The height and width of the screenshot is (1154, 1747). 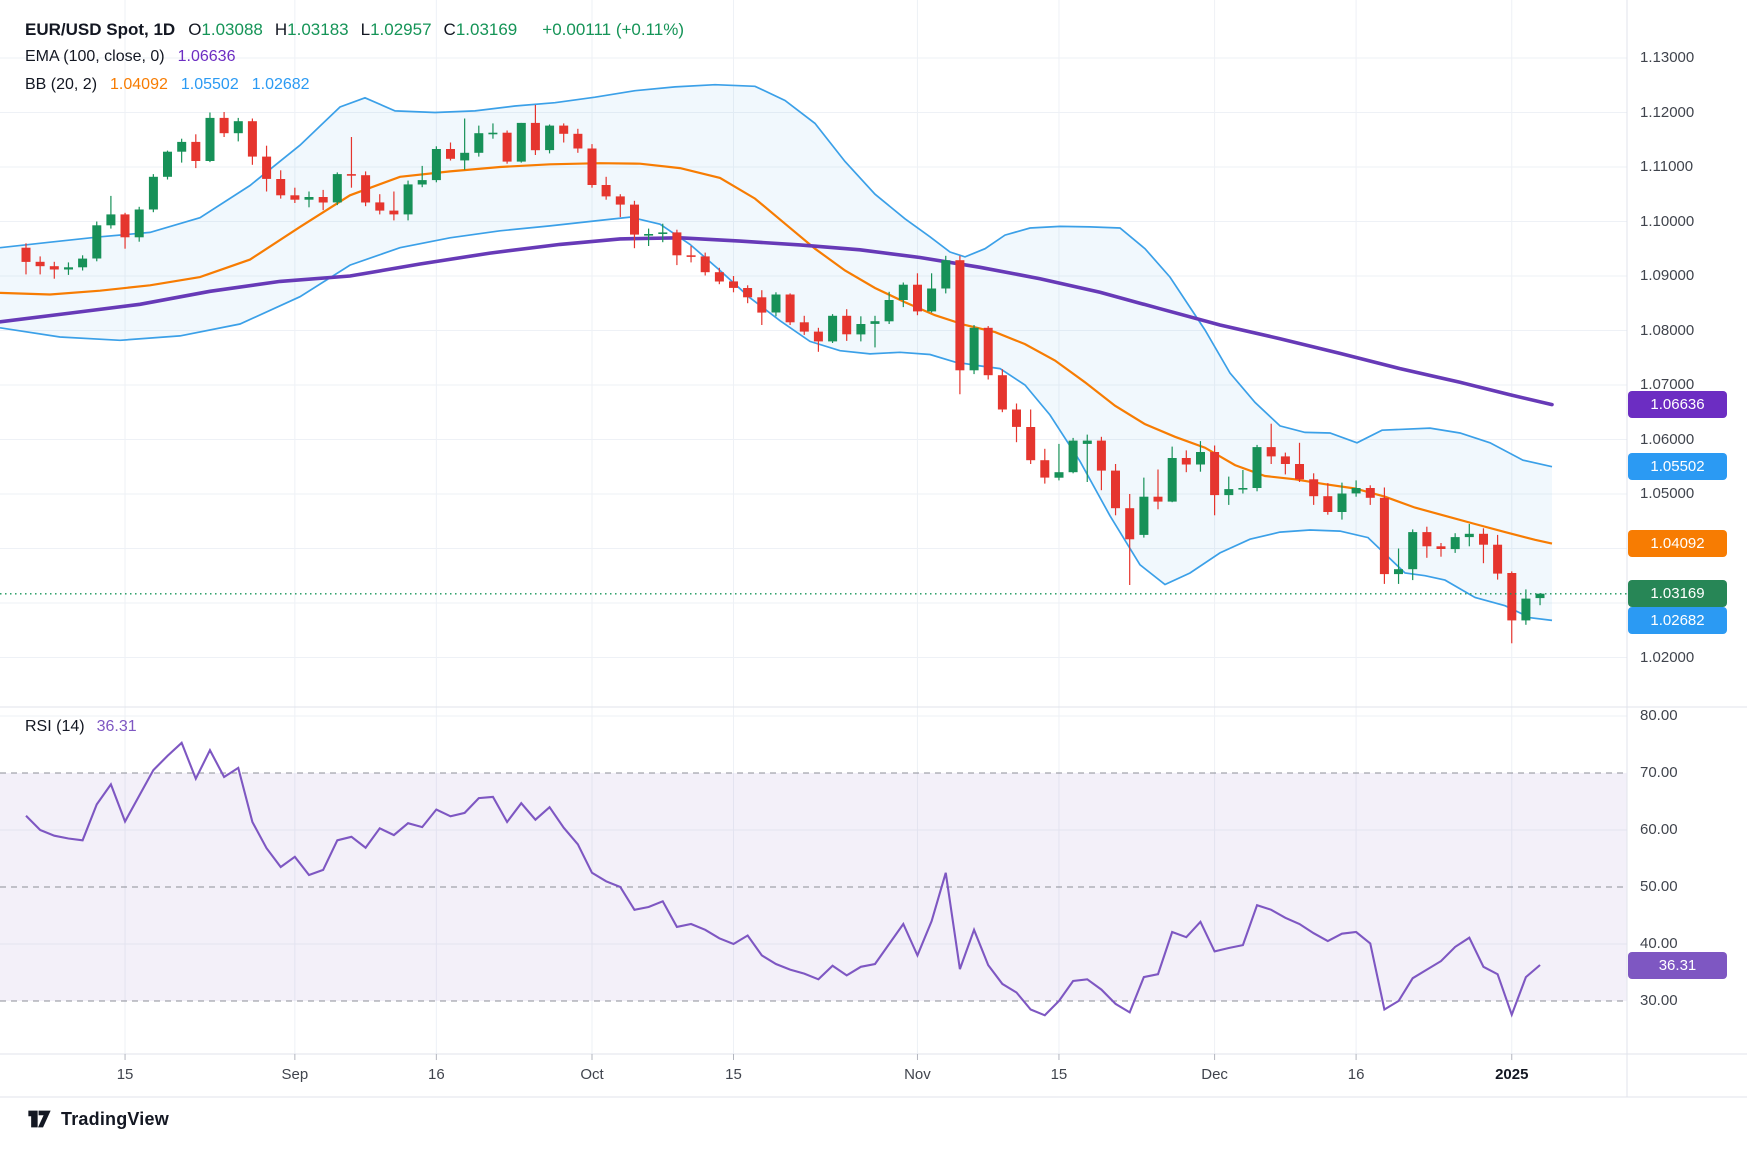 What do you see at coordinates (1659, 772) in the screenshot?
I see `rsi-axis-label: 70.00` at bounding box center [1659, 772].